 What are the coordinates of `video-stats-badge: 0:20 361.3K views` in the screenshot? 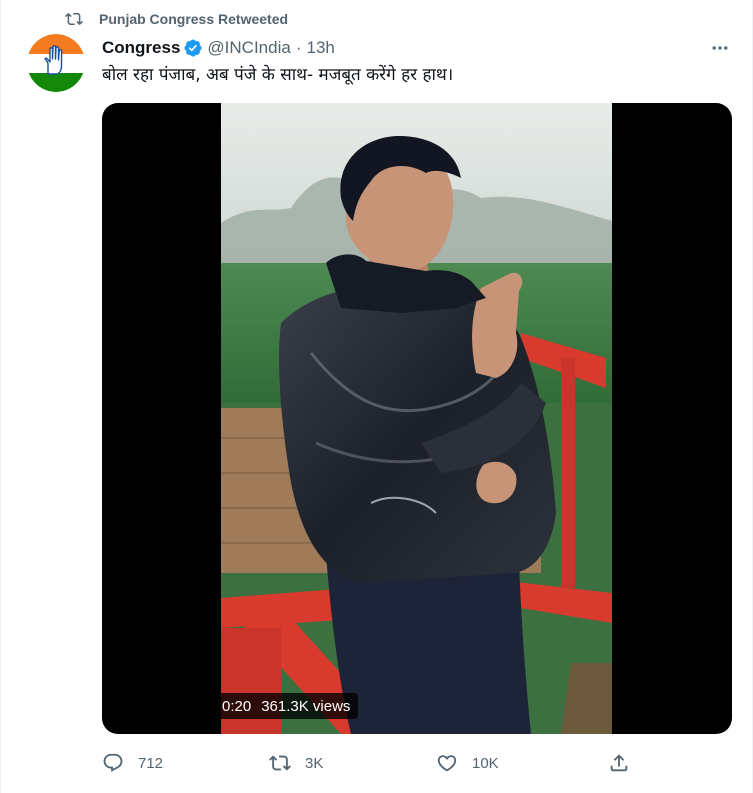 It's located at (286, 706).